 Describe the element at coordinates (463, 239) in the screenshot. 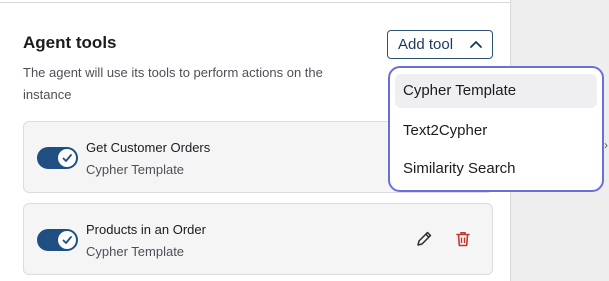

I see `trash-icon` at that location.